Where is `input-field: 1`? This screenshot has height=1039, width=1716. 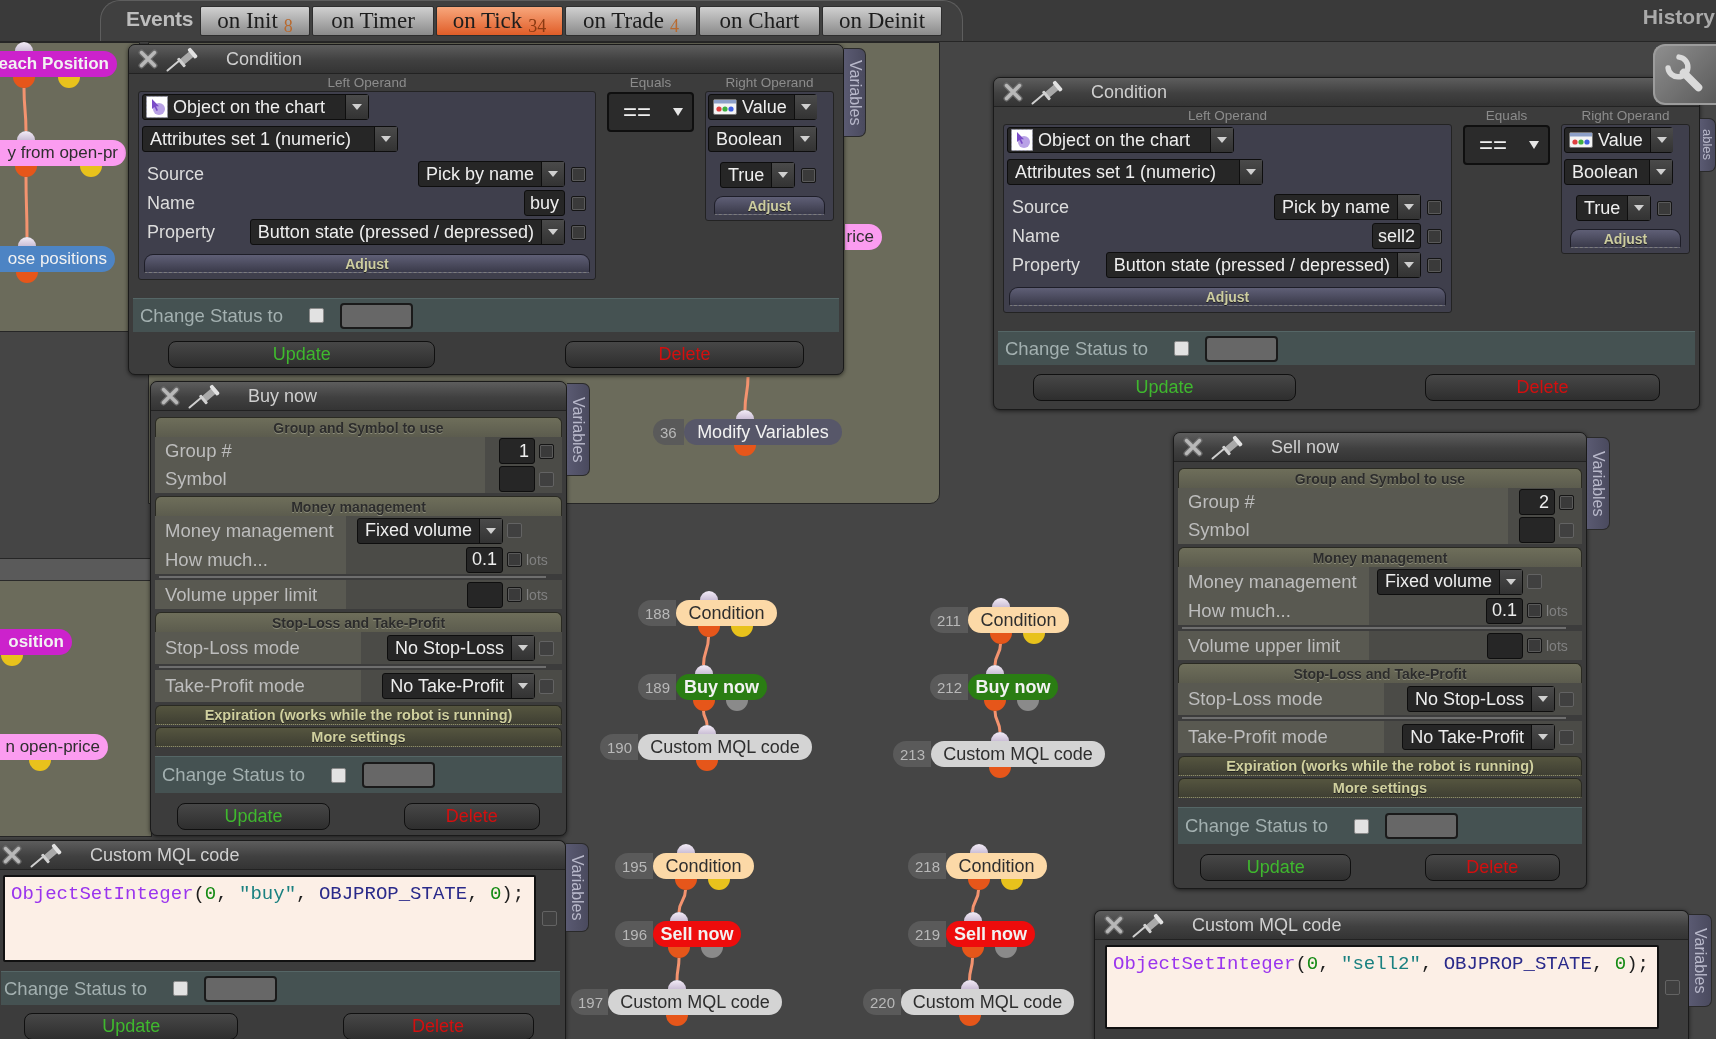
input-field: 1 is located at coordinates (517, 451).